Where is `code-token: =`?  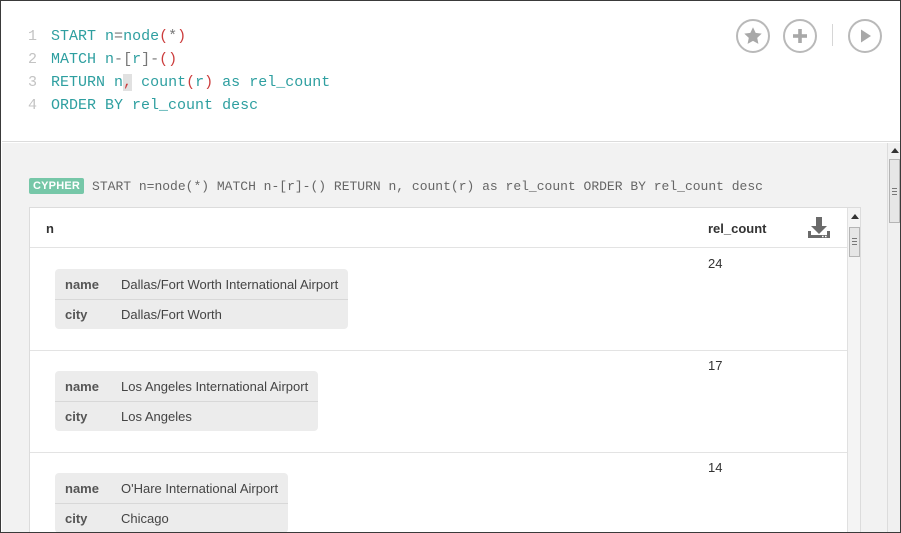 code-token: = is located at coordinates (119, 36).